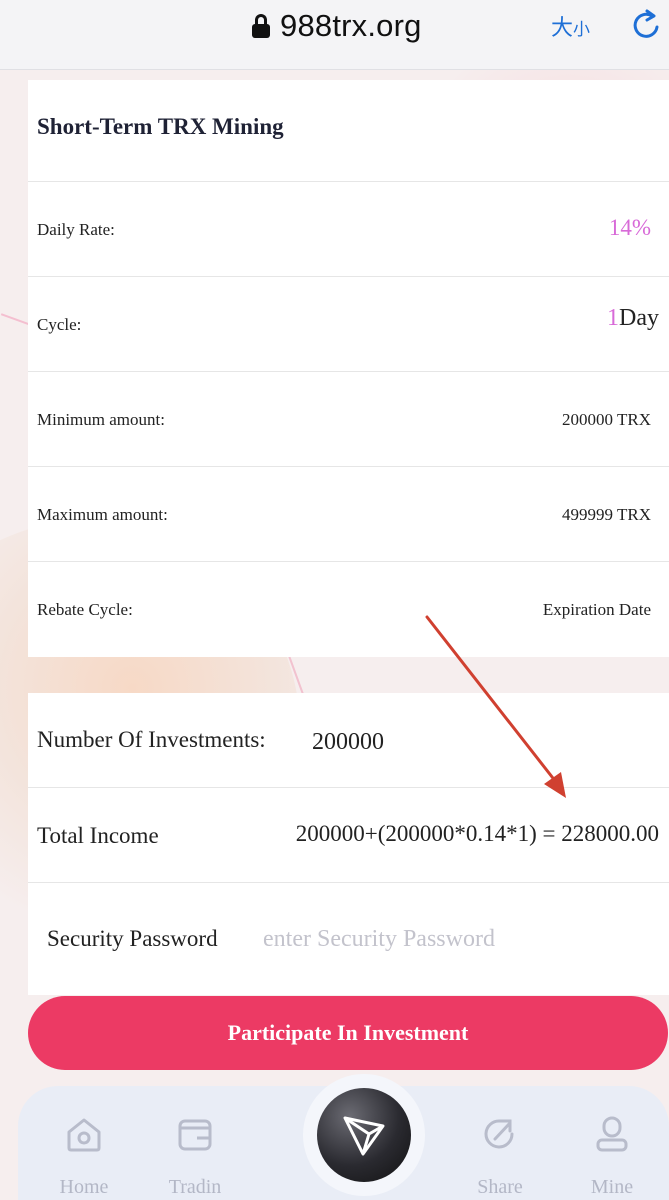 The height and width of the screenshot is (1200, 669). What do you see at coordinates (102, 514) in the screenshot?
I see `detail-label: Maximum amount:` at bounding box center [102, 514].